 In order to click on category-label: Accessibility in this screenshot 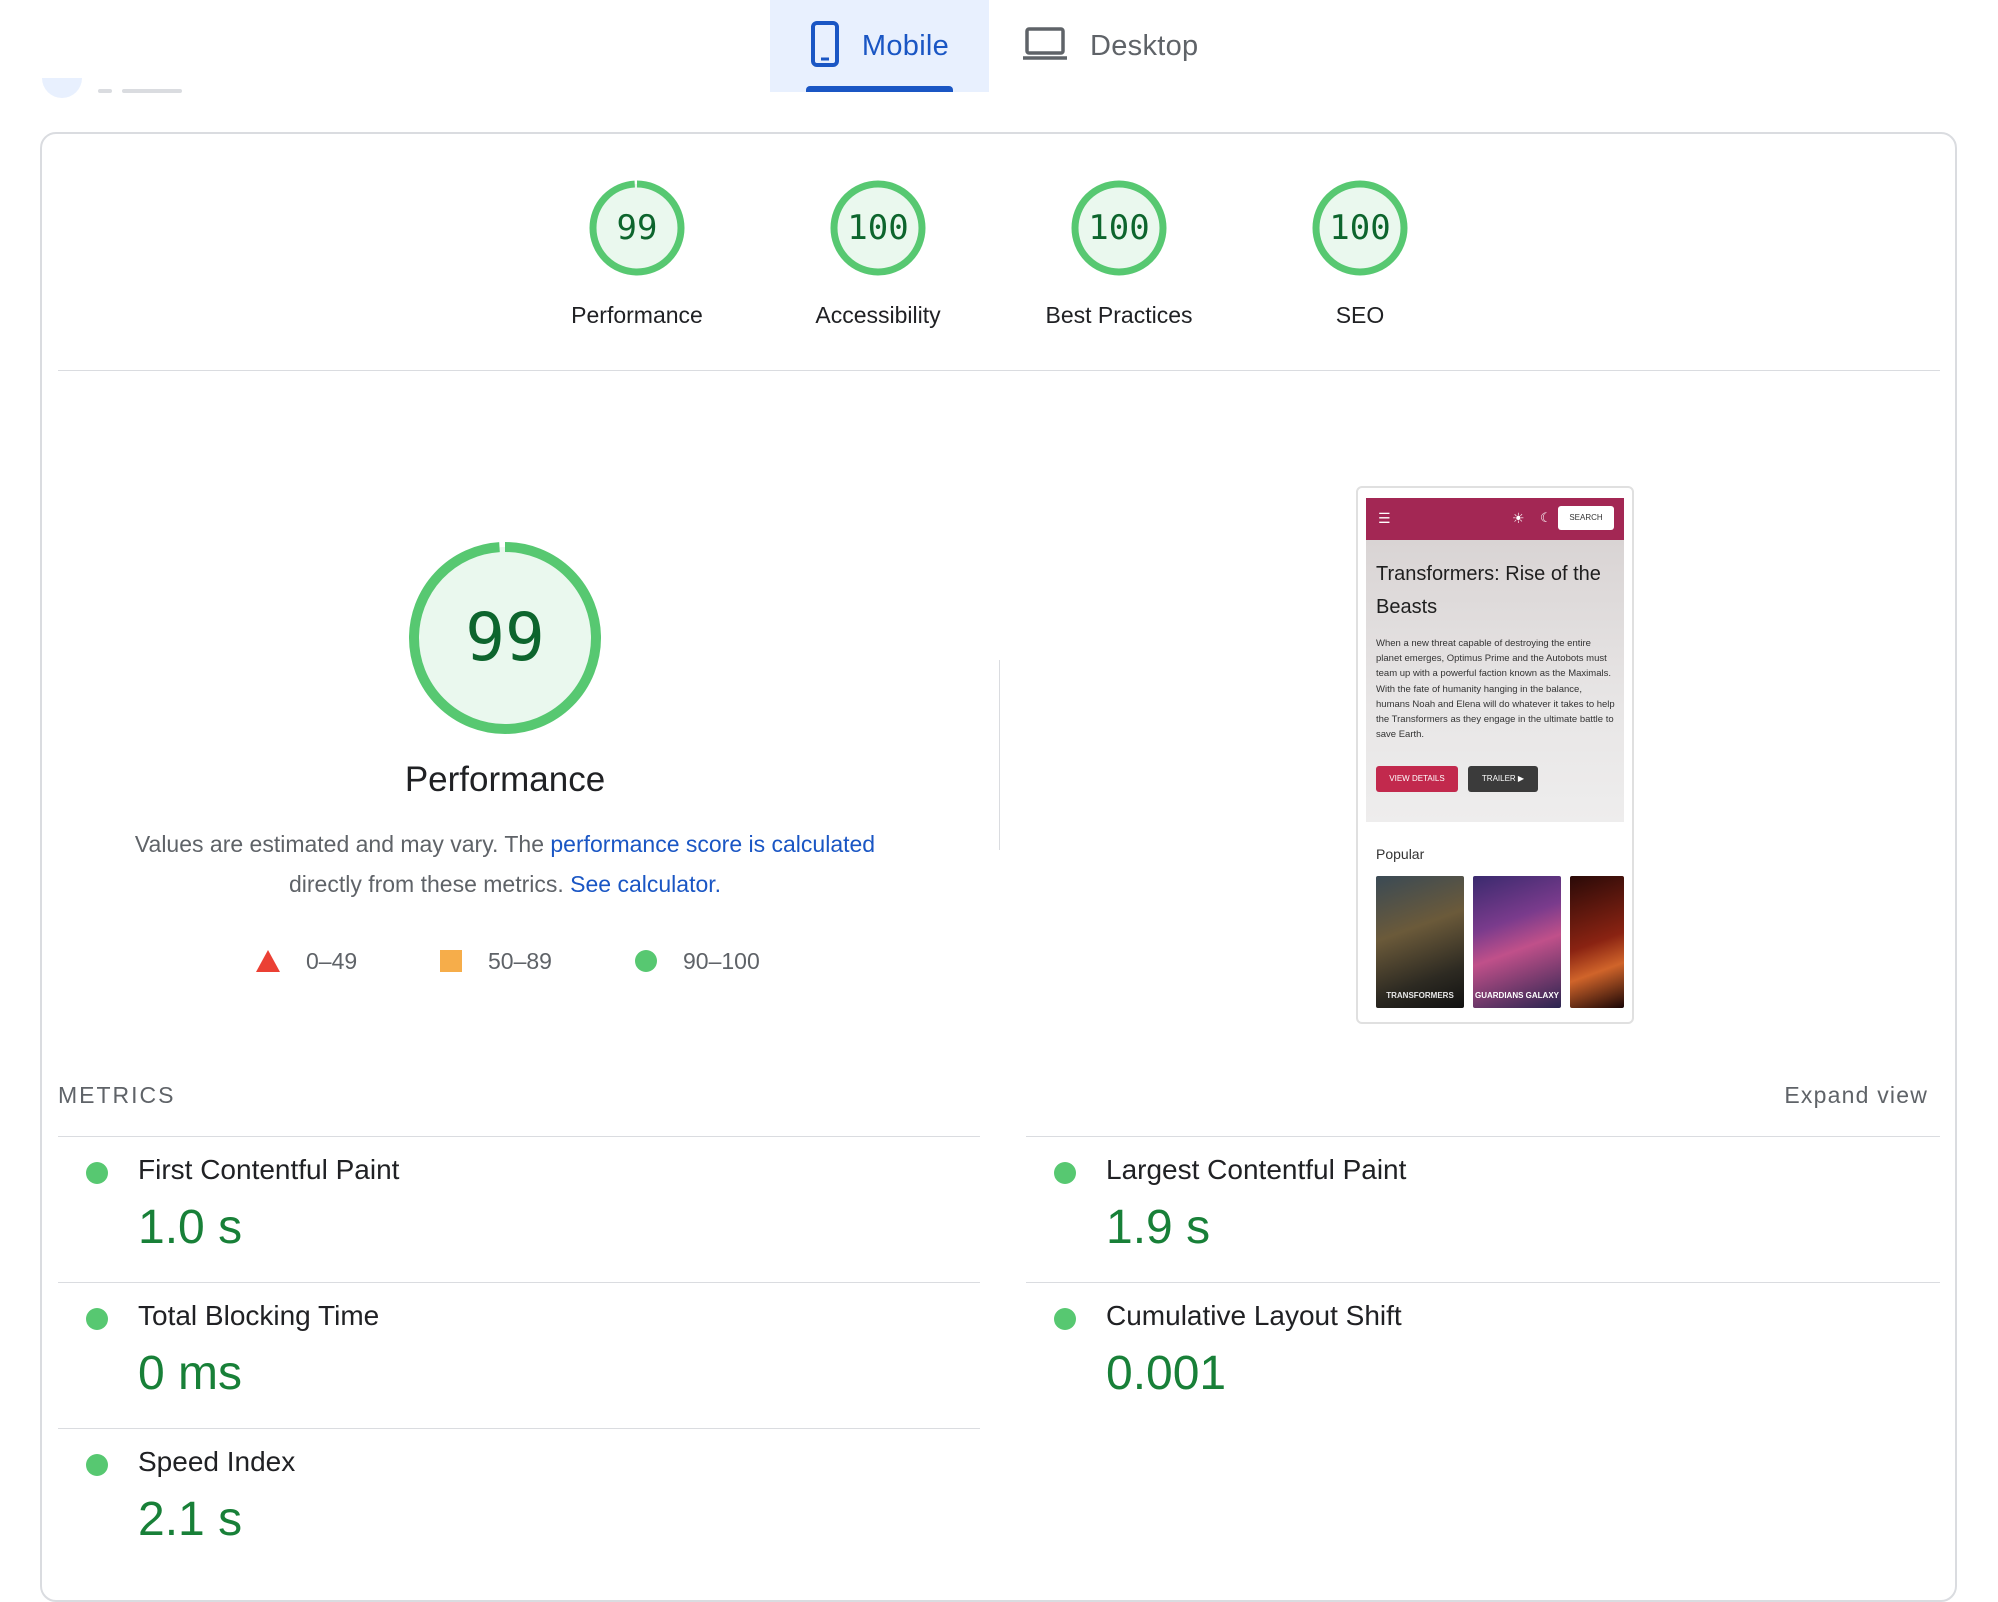, I will do `click(878, 315)`.